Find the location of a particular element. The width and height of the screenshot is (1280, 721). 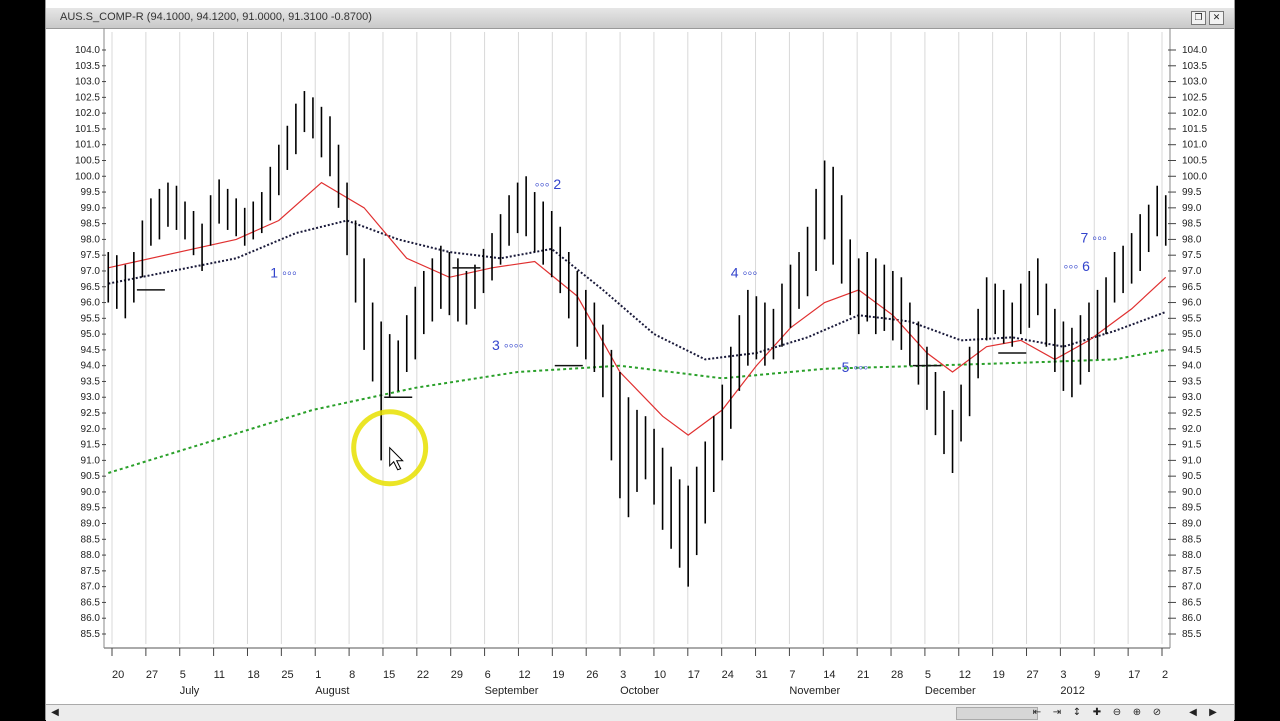

x-day-label: 9 is located at coordinates (1097, 675).